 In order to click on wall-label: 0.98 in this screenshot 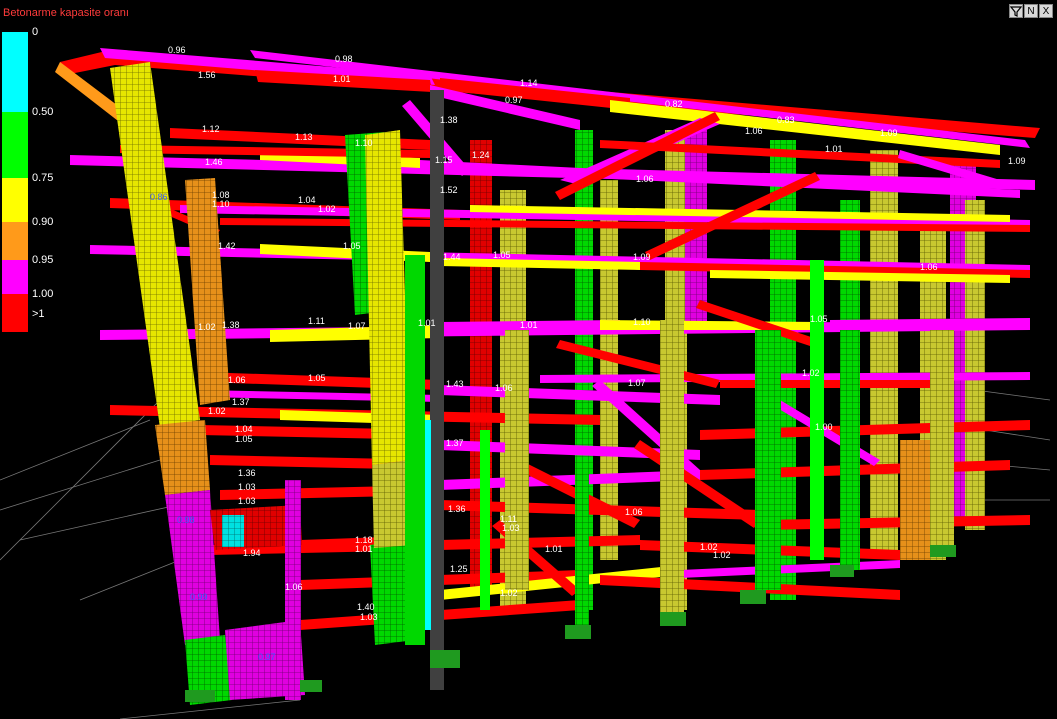, I will do `click(186, 520)`.